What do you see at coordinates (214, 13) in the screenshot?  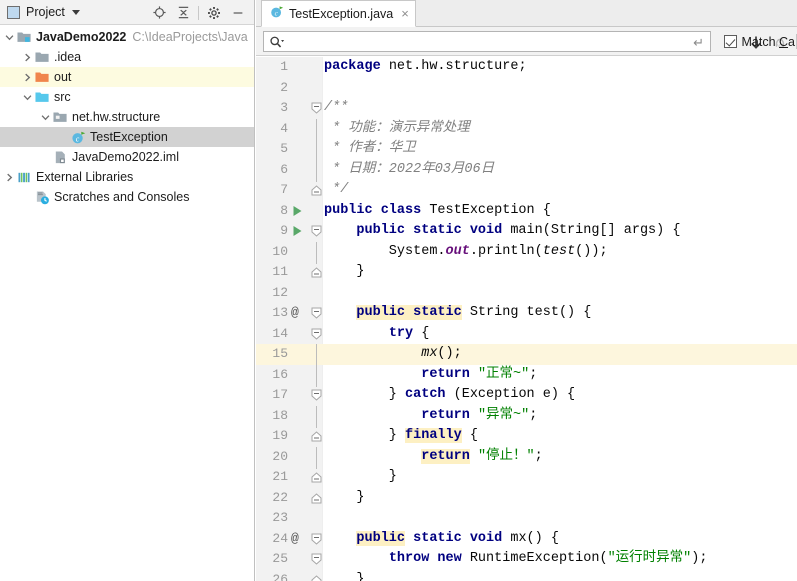 I see `settings-gear-icon` at bounding box center [214, 13].